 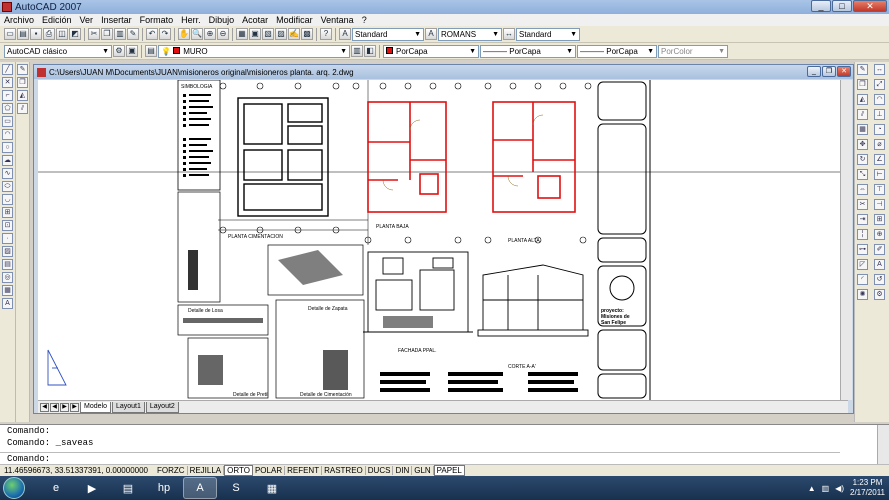 What do you see at coordinates (206, 470) in the screenshot?
I see `grid-toggle: REJILLA` at bounding box center [206, 470].